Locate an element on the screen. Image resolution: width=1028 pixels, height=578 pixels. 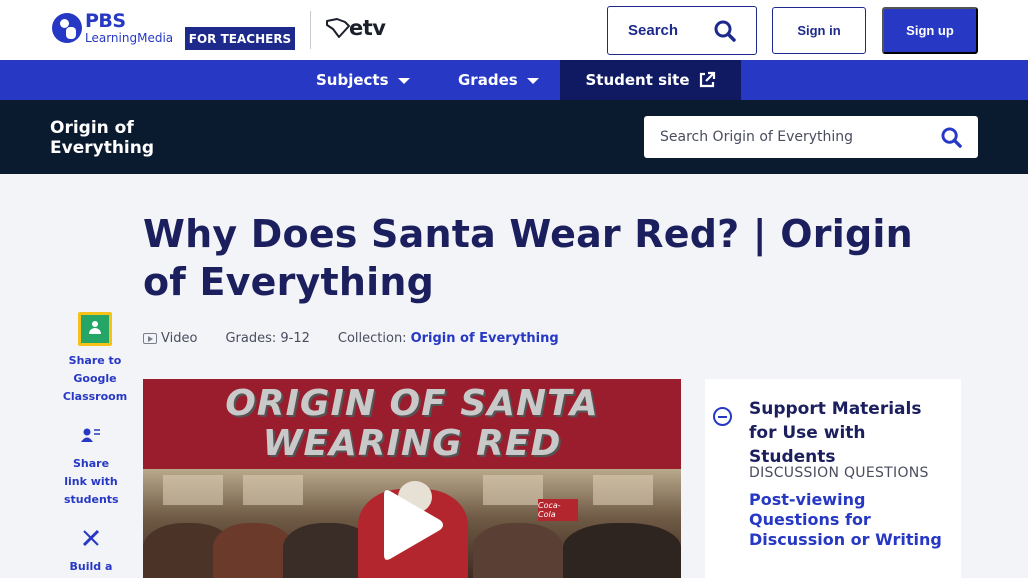
grades-text: Grades: 9-12 is located at coordinates (267, 338).